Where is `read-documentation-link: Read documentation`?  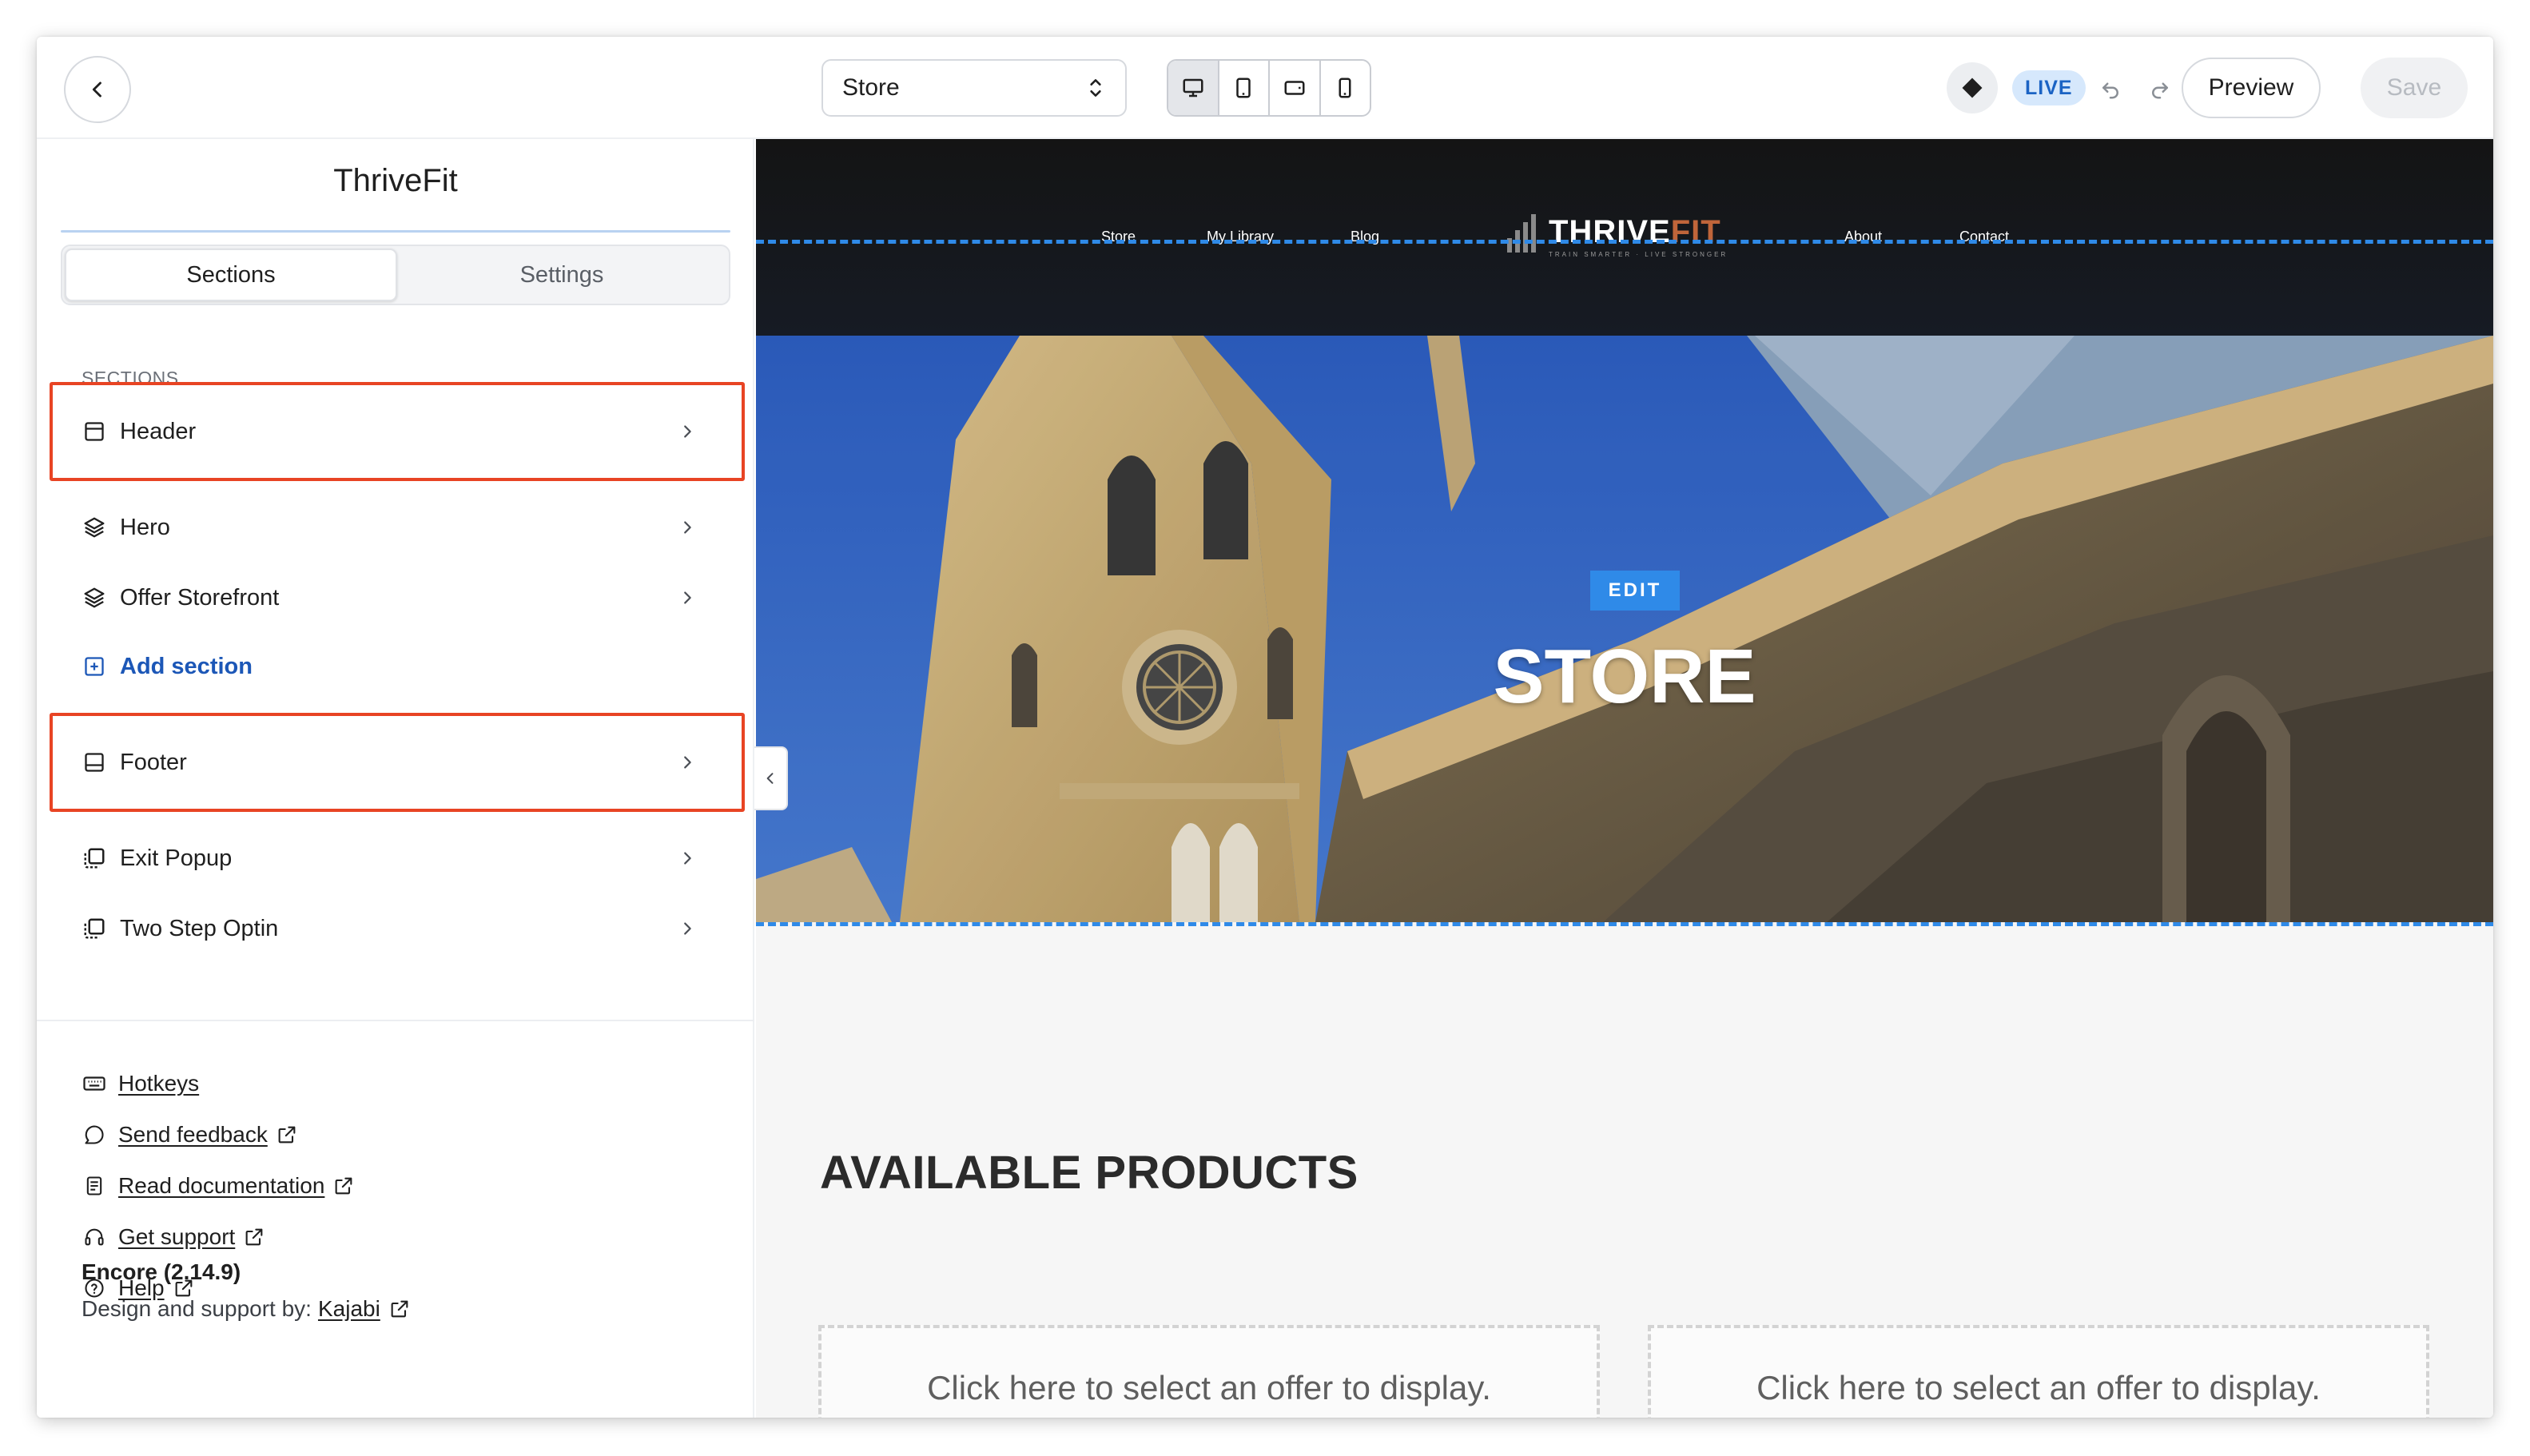
read-documentation-link: Read documentation is located at coordinates (218, 1185).